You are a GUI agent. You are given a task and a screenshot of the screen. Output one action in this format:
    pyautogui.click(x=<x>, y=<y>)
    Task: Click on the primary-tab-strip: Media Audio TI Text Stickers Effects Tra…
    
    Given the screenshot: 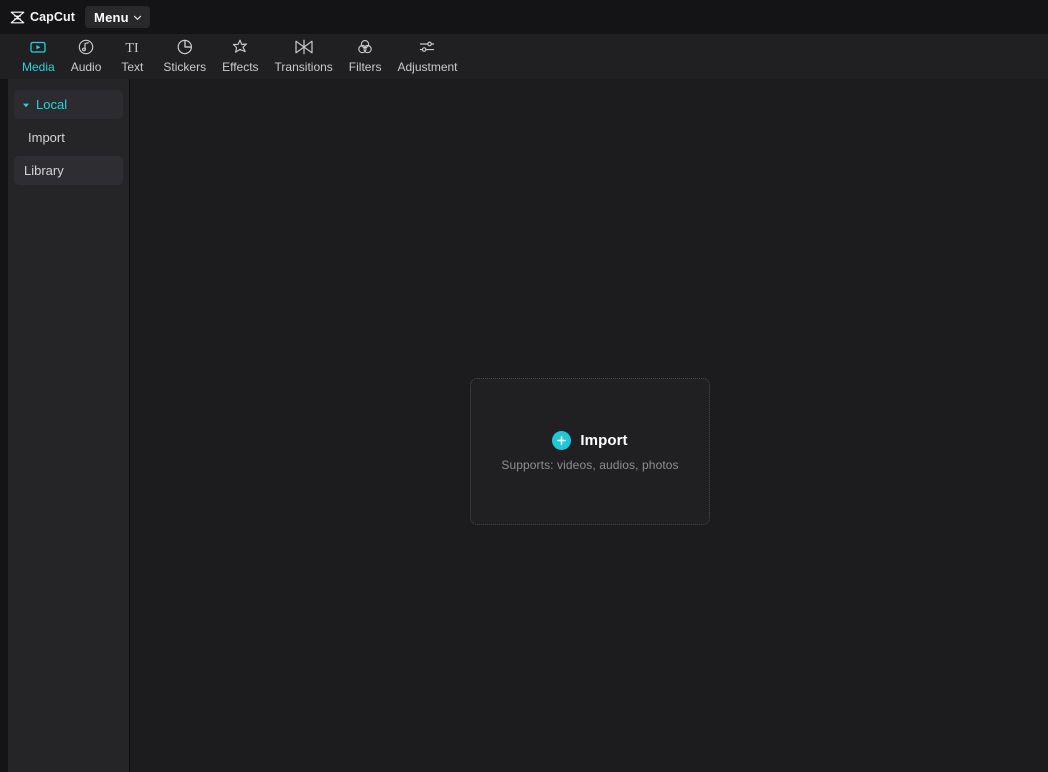 What is the action you would take?
    pyautogui.click(x=524, y=56)
    